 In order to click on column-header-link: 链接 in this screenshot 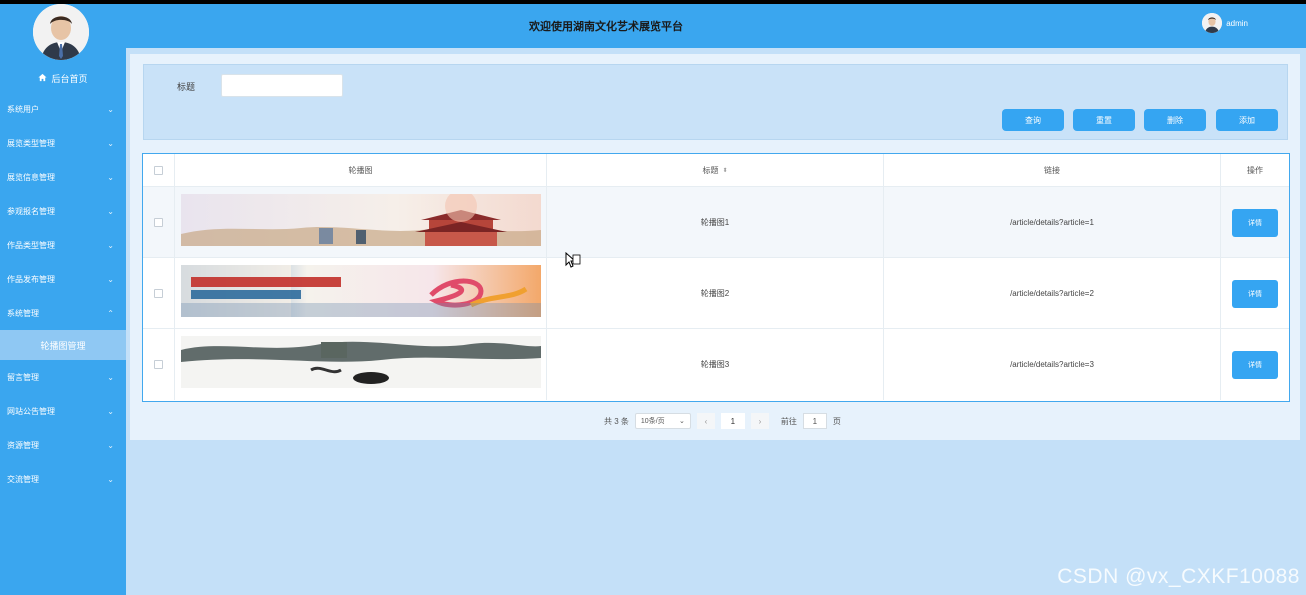, I will do `click(1052, 170)`.